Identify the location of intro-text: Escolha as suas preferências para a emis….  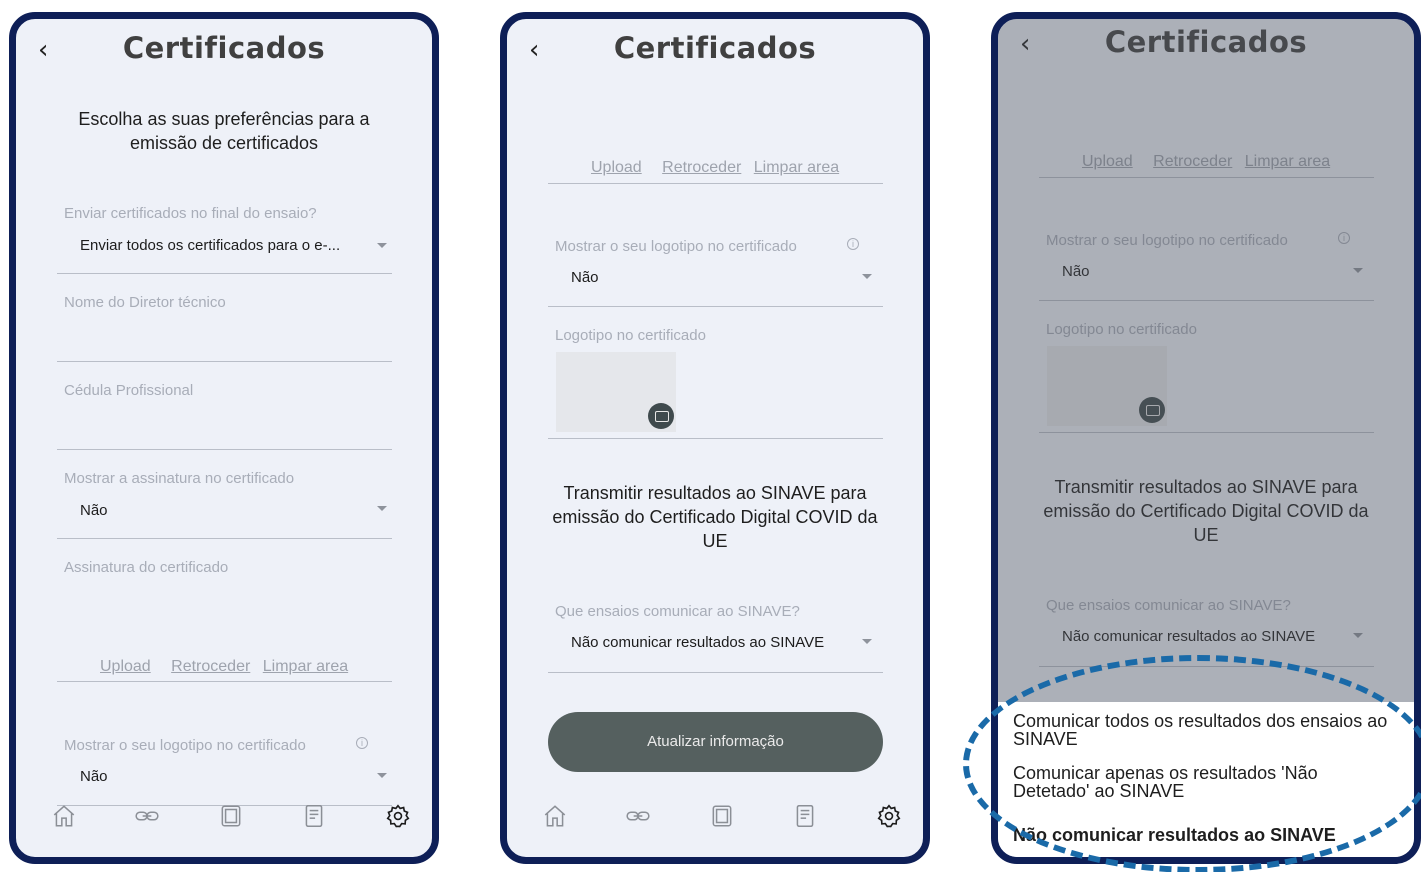
(224, 131).